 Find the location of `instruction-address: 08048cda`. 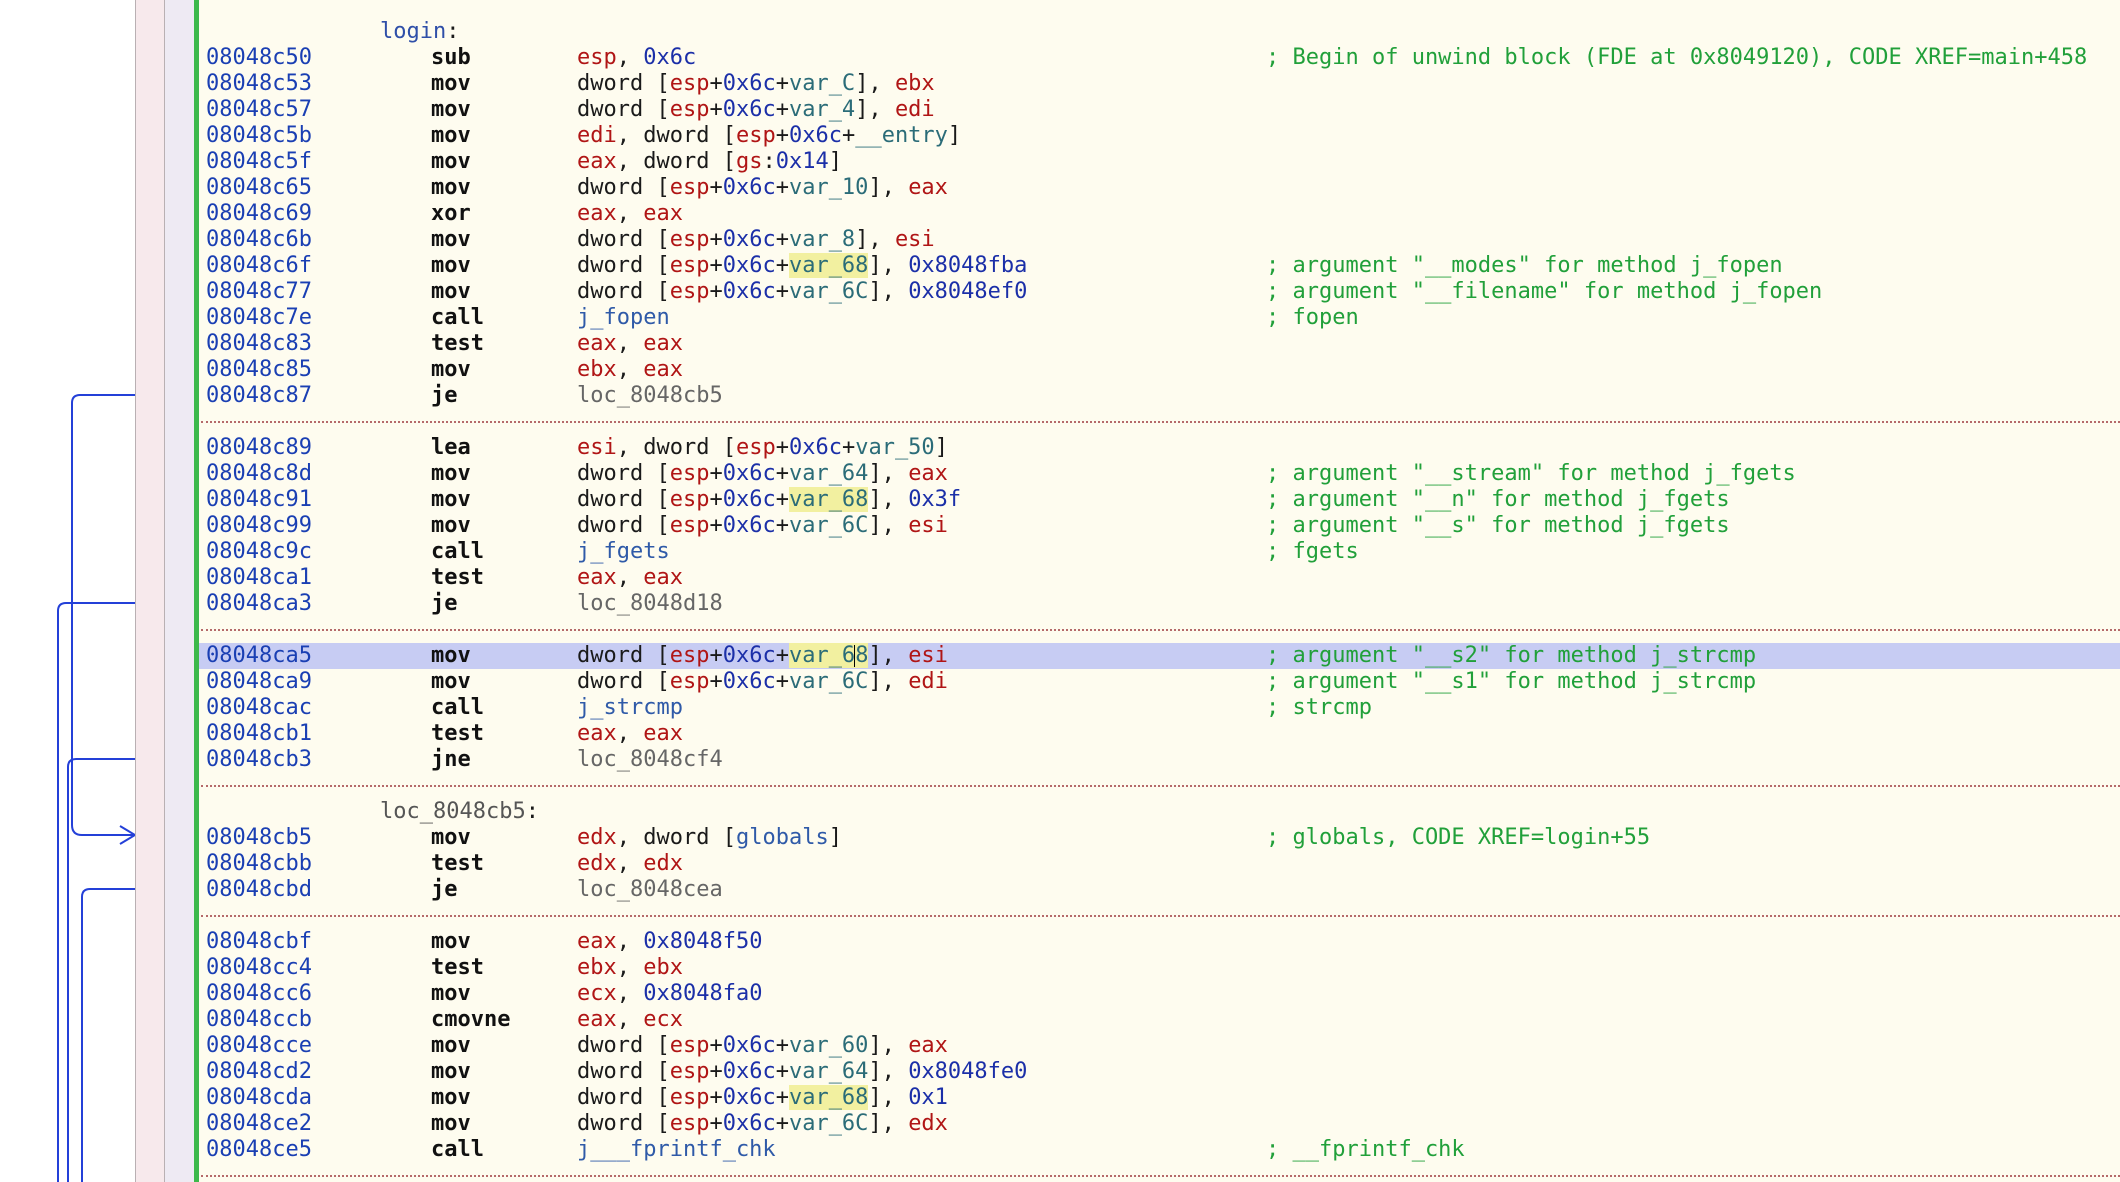

instruction-address: 08048cda is located at coordinates (259, 1098).